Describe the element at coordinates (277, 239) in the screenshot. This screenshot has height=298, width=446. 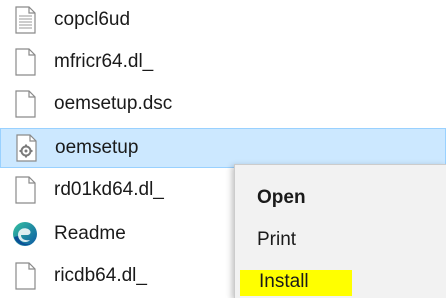
I see `menu-item-label: Print` at that location.